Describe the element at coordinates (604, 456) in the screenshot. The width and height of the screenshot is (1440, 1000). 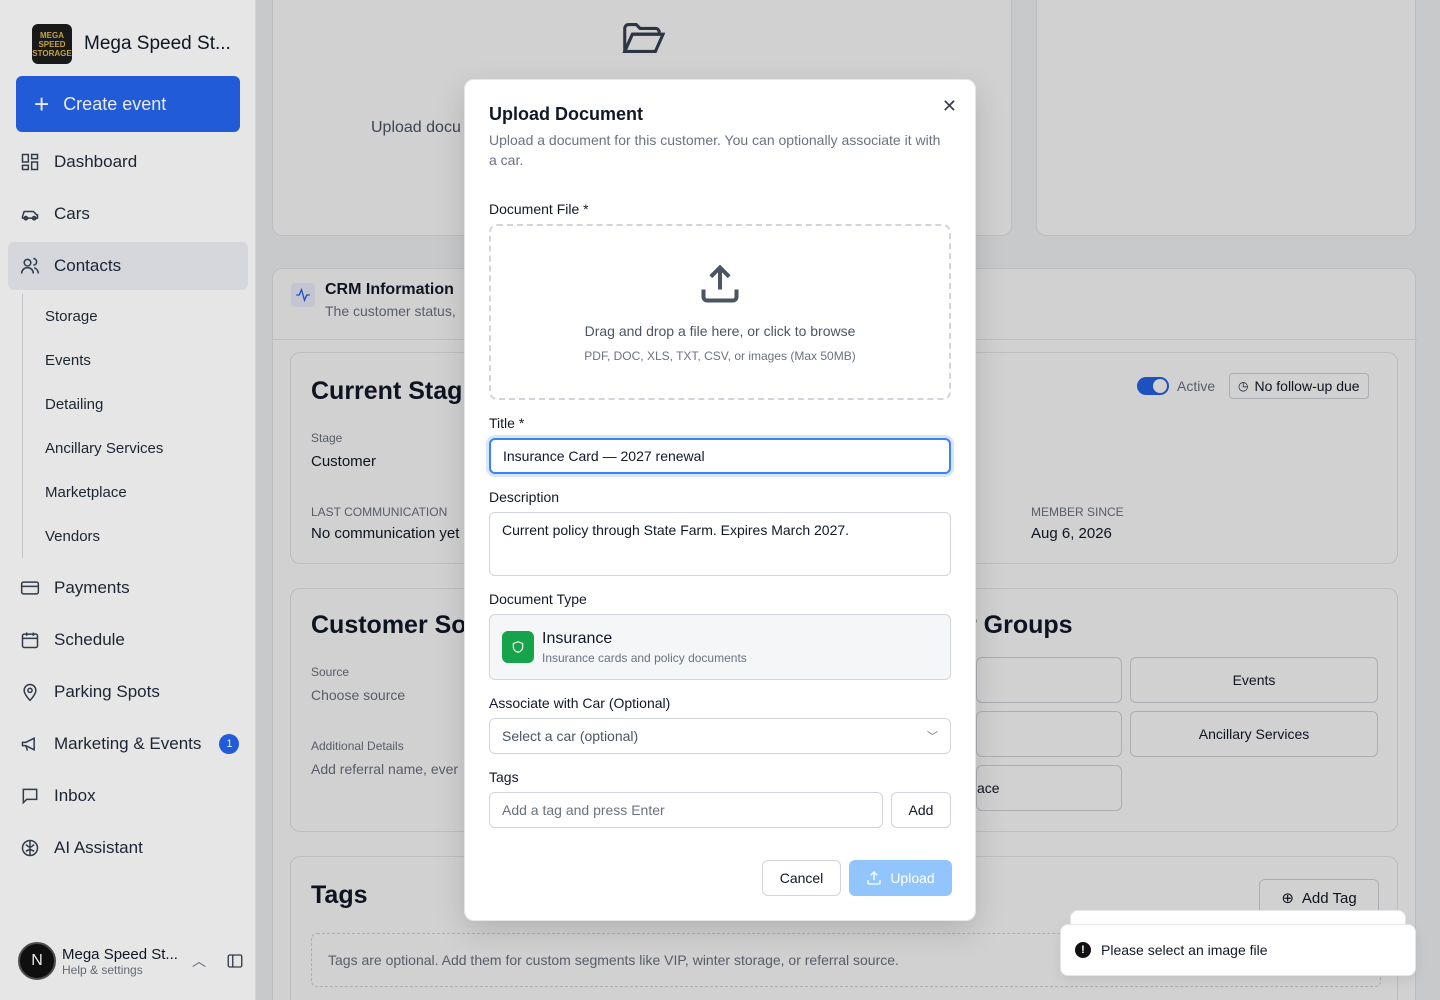
I see `title-input-value: Insurance Card — 2027 renewal` at that location.